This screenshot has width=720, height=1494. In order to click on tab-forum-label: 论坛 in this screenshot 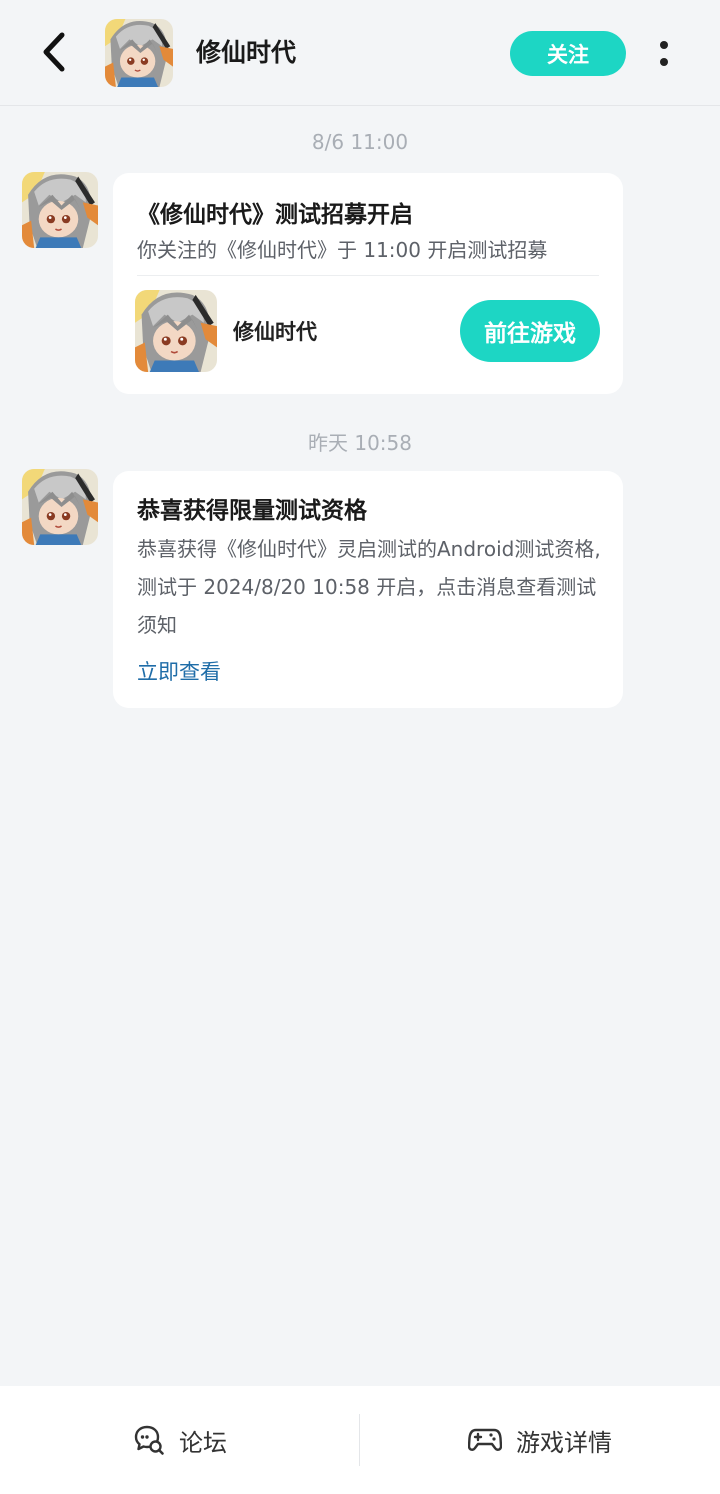, I will do `click(203, 1442)`.